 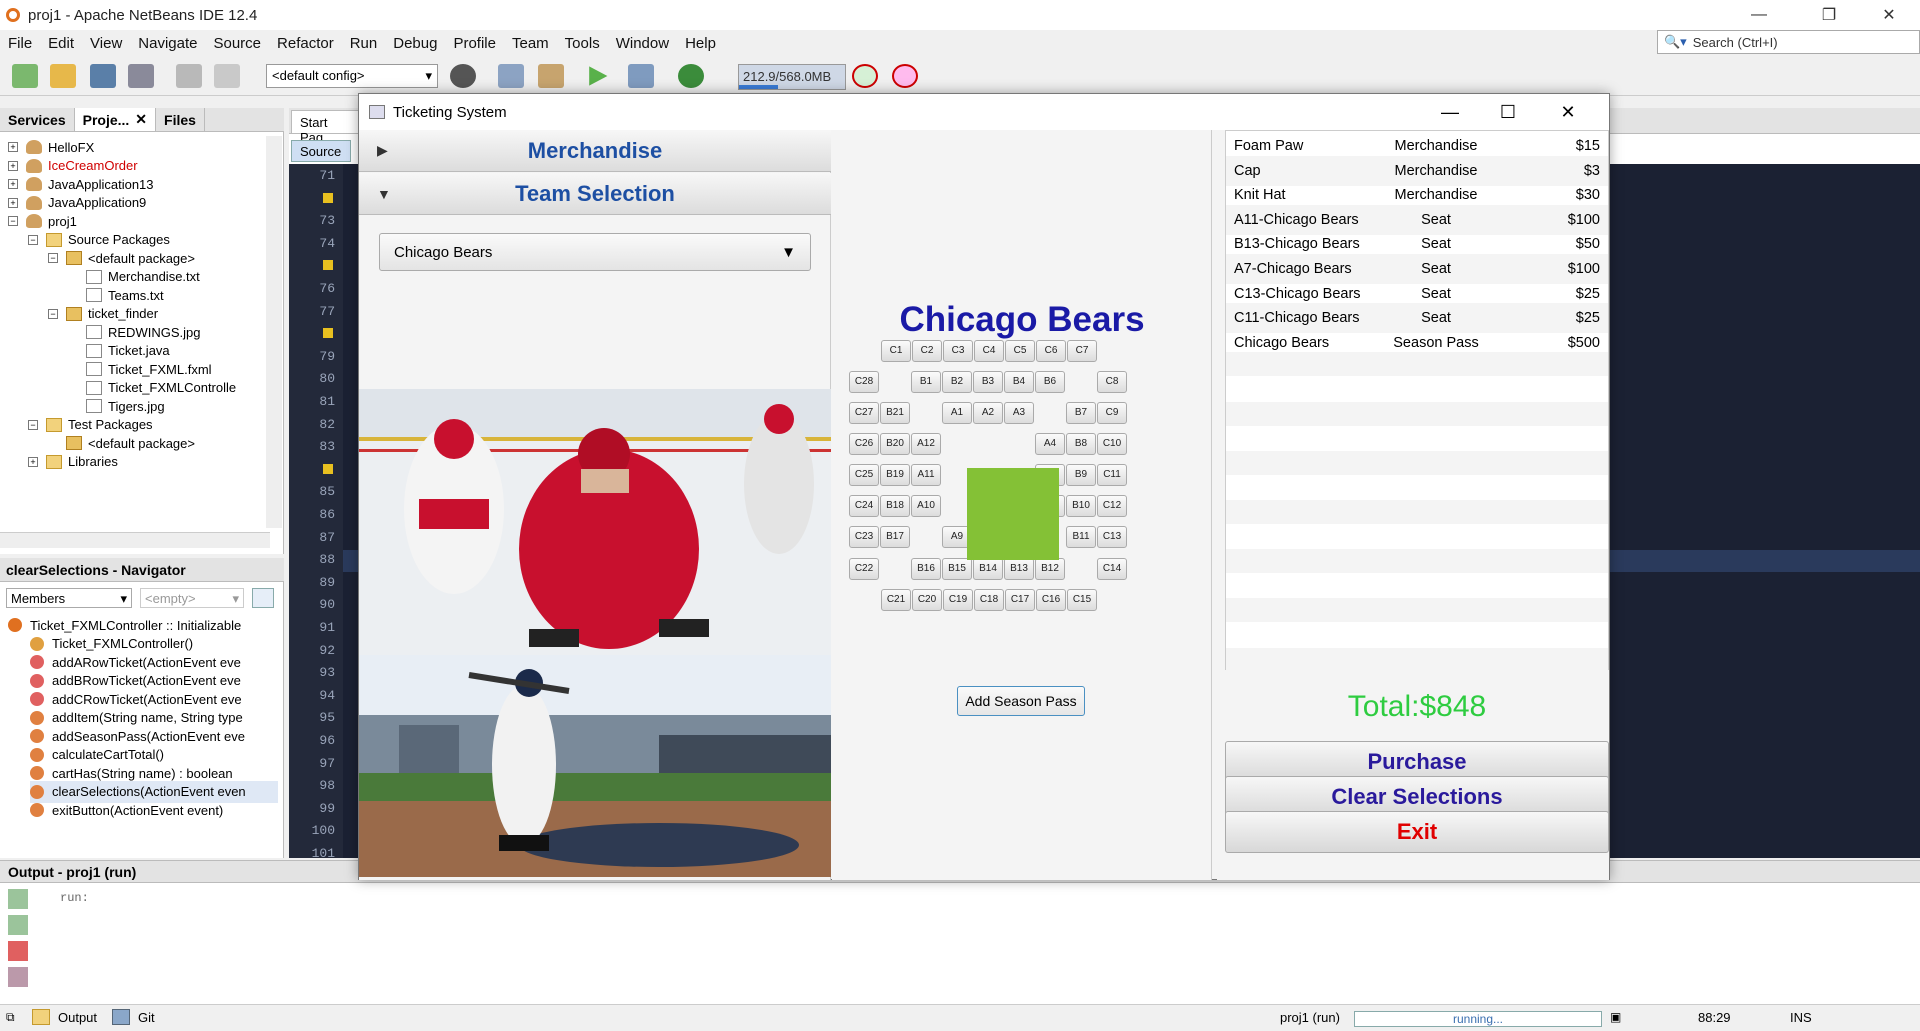 I want to click on app-close-icon: ✕, so click(x=1568, y=112).